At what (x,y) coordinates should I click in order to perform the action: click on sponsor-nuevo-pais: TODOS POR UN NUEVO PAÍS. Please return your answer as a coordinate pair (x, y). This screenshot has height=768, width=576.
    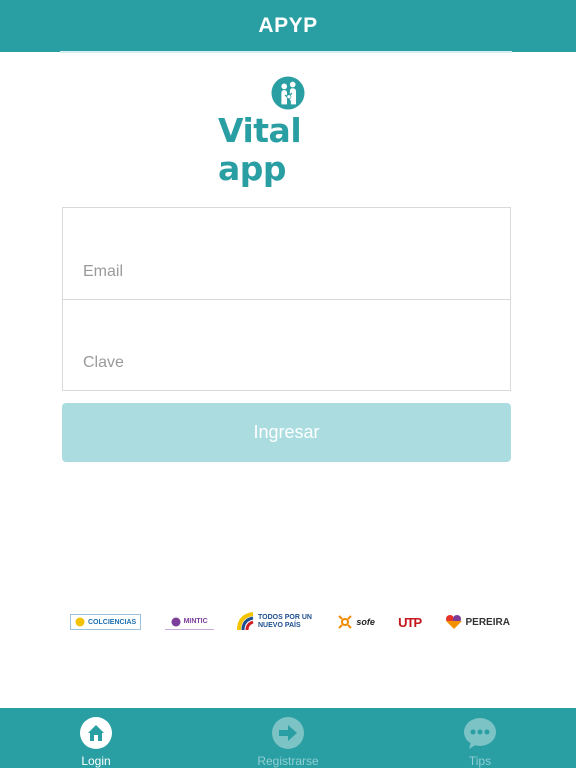
    Looking at the image, I should click on (275, 622).